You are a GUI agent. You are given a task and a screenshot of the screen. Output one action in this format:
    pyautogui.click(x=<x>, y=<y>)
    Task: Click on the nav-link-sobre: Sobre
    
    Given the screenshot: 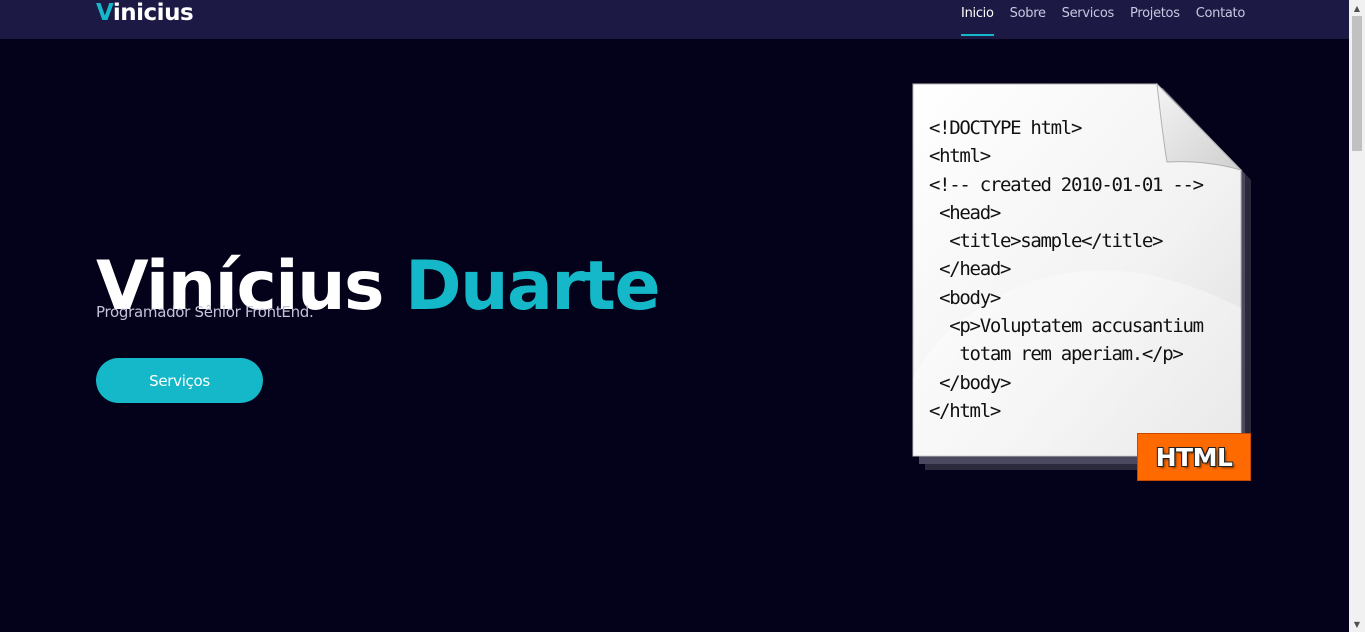 What is the action you would take?
    pyautogui.click(x=1028, y=19)
    